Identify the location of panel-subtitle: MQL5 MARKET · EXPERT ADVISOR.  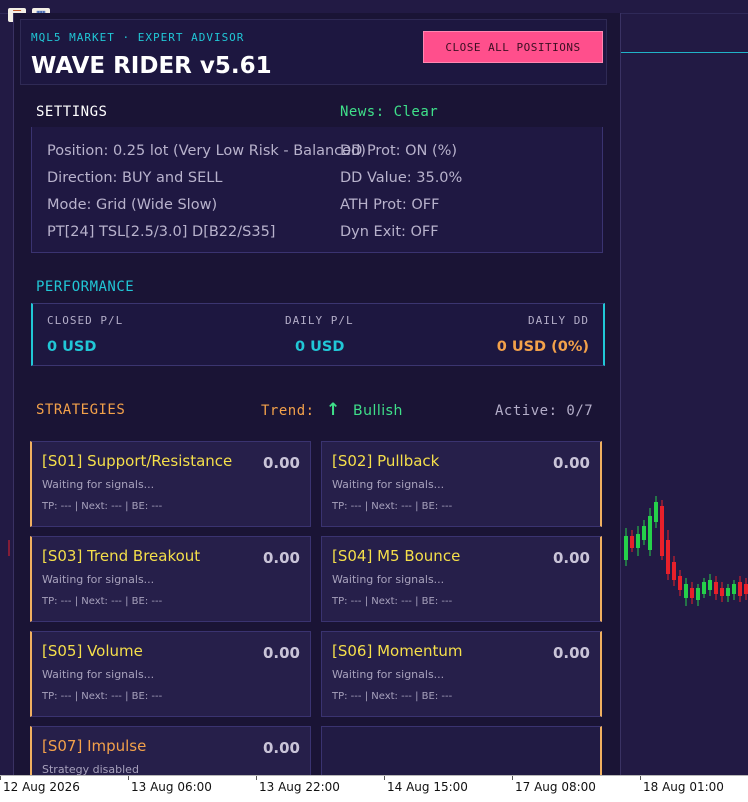
(138, 37).